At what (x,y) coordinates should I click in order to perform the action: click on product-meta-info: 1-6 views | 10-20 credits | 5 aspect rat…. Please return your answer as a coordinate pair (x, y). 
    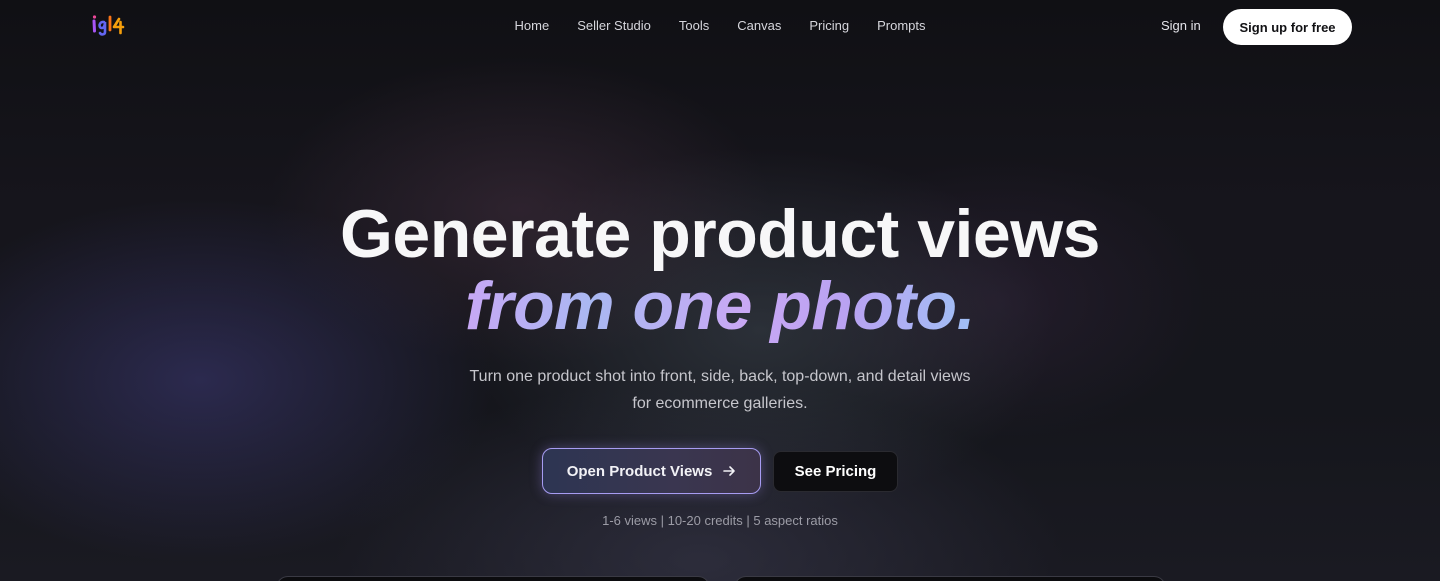
    Looking at the image, I should click on (720, 520).